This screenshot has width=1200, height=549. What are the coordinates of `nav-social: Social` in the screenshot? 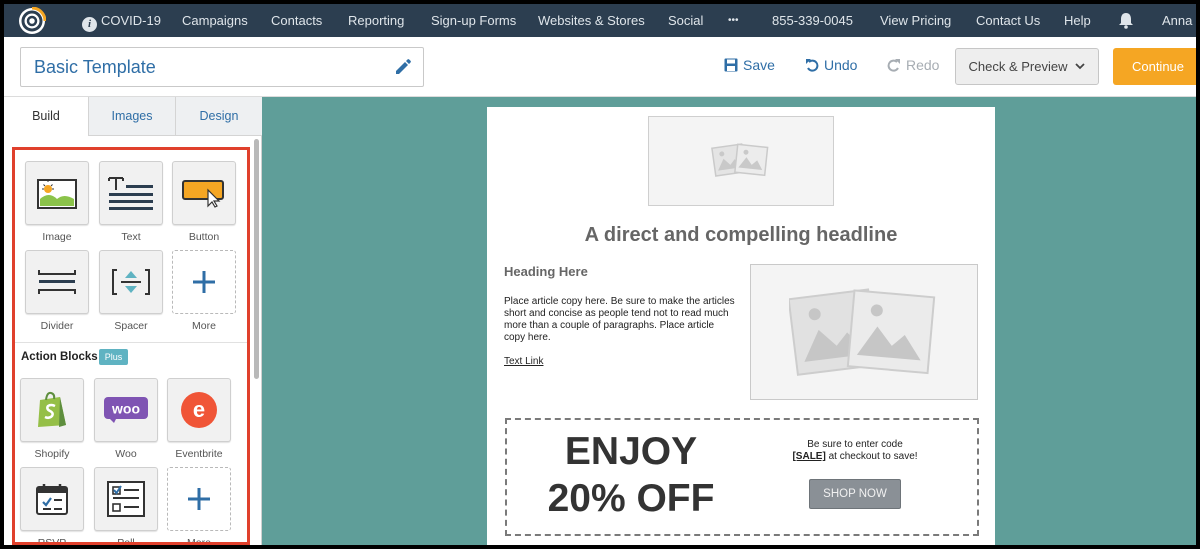 It's located at (685, 20).